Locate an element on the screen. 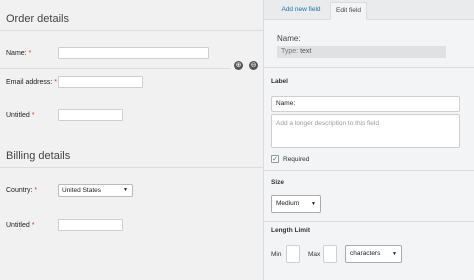 The width and height of the screenshot is (474, 280). label-section-title: Label is located at coordinates (279, 81).